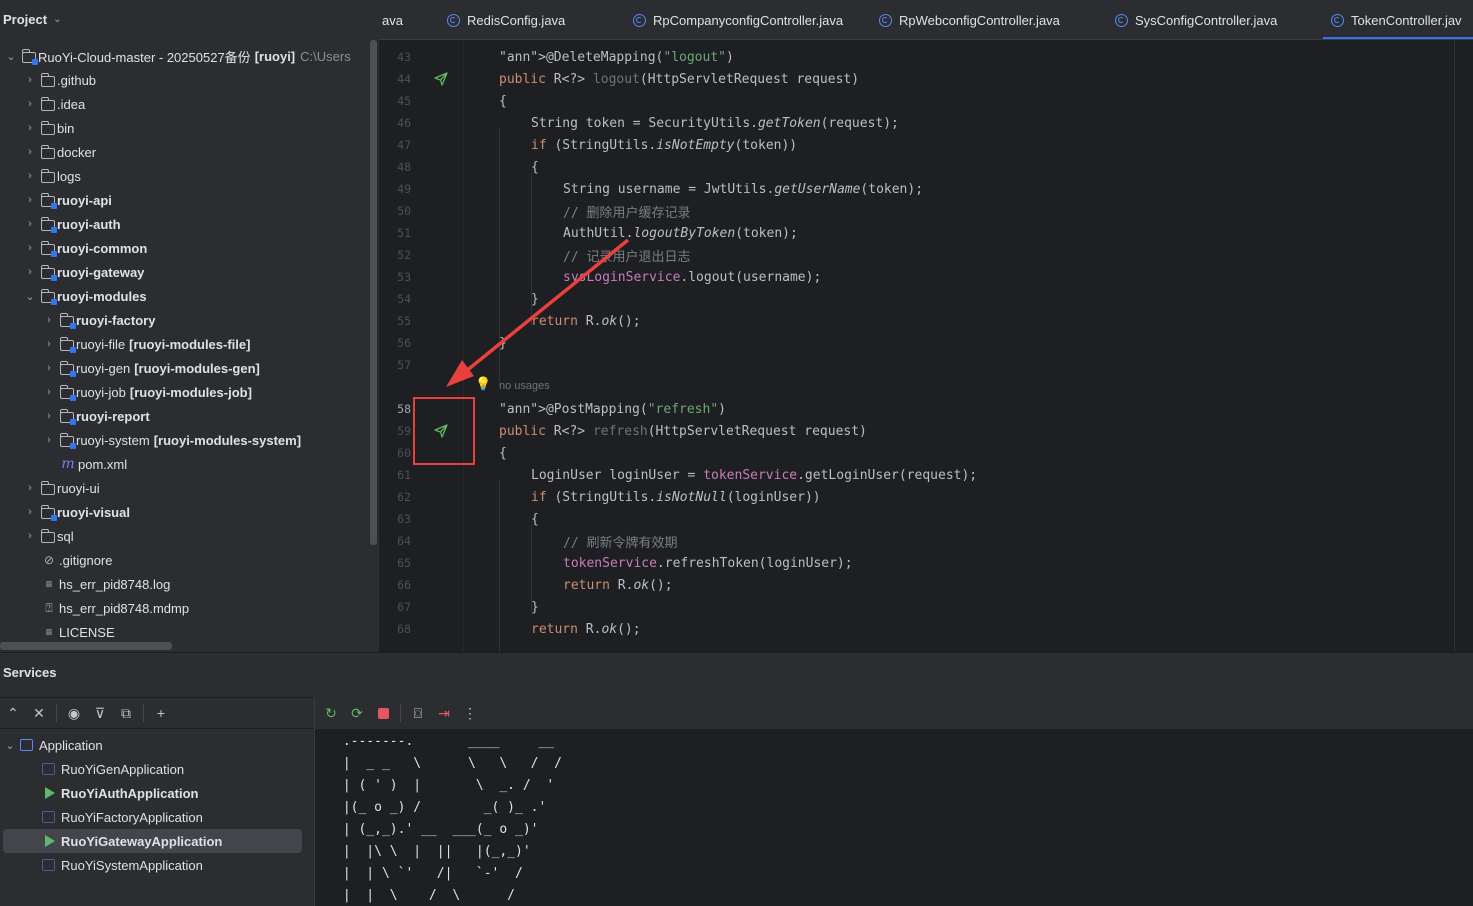 Image resolution: width=1473 pixels, height=906 pixels. What do you see at coordinates (185, 176) in the screenshot?
I see `project-tree-item: › logs` at bounding box center [185, 176].